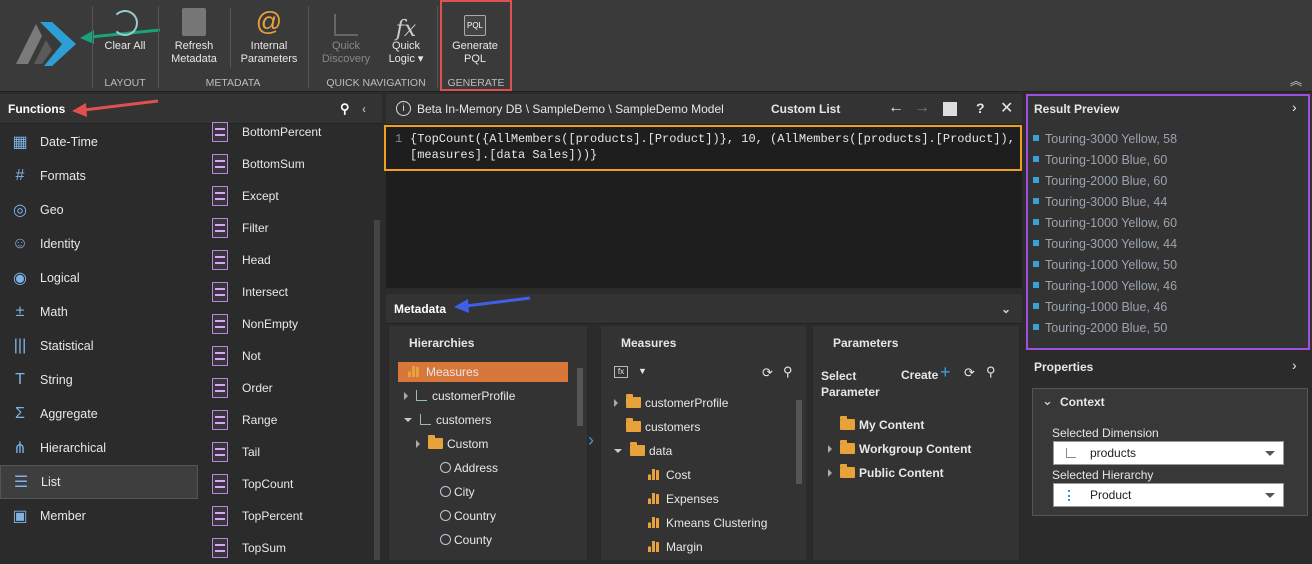 The image size is (1312, 564). Describe the element at coordinates (287, 452) in the screenshot. I see `function-item-tail: Tail` at that location.